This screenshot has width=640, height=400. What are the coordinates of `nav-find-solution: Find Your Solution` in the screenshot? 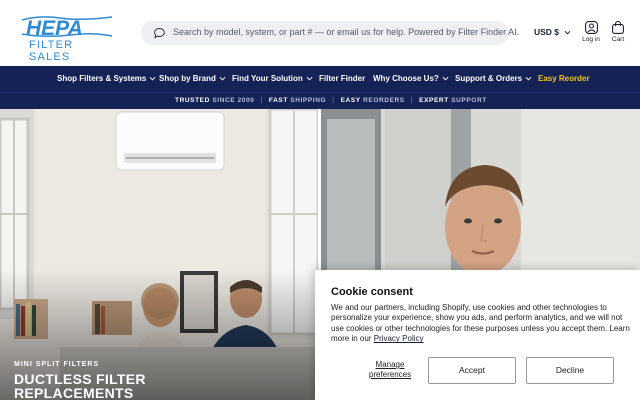 It's located at (272, 78).